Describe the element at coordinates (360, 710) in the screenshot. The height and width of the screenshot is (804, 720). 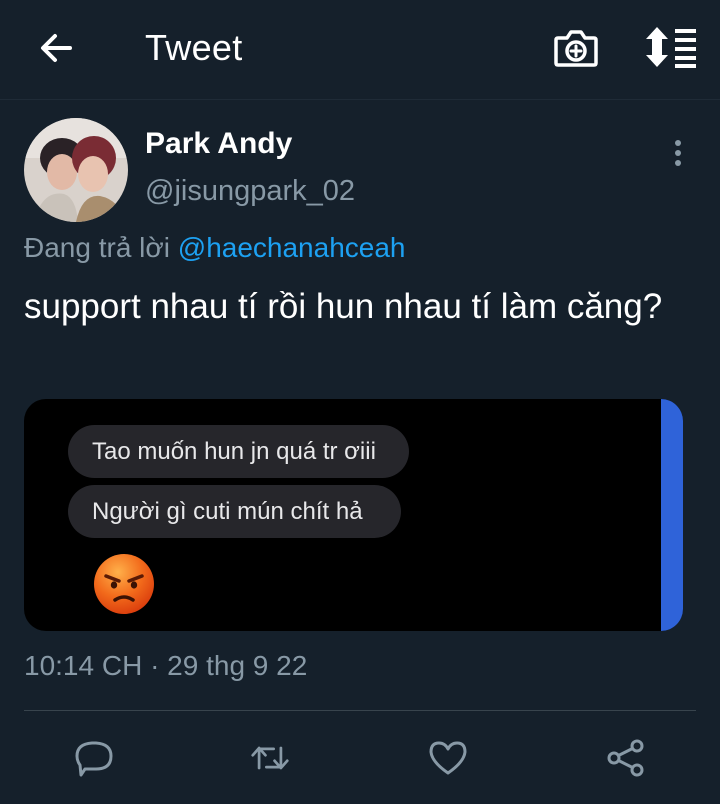
I see `divider` at that location.